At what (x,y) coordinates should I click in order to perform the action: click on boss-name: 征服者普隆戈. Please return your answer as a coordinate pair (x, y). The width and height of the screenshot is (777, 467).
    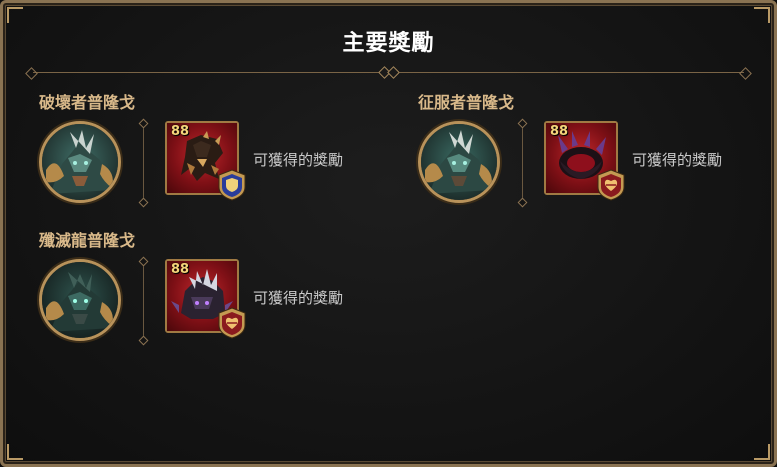
    Looking at the image, I should click on (466, 102).